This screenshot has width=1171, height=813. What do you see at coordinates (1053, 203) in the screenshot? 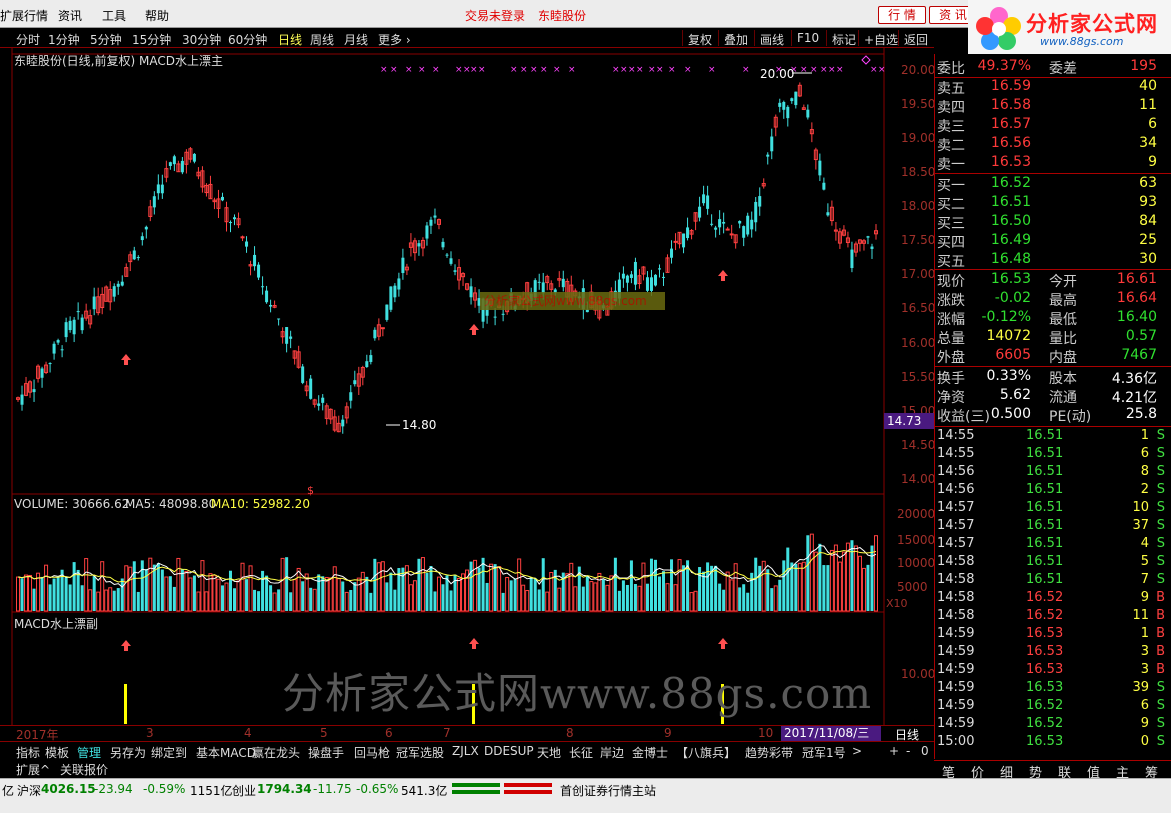
I see `quote-row: 买二 16.51 93` at bounding box center [1053, 203].